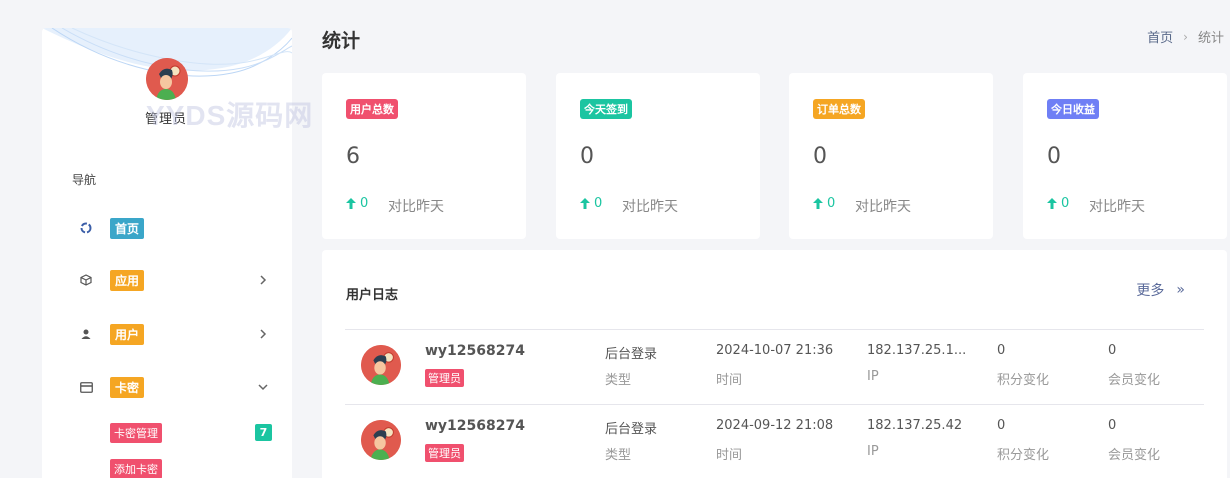 The image size is (1230, 478). I want to click on more-link: 更多 », so click(1160, 290).